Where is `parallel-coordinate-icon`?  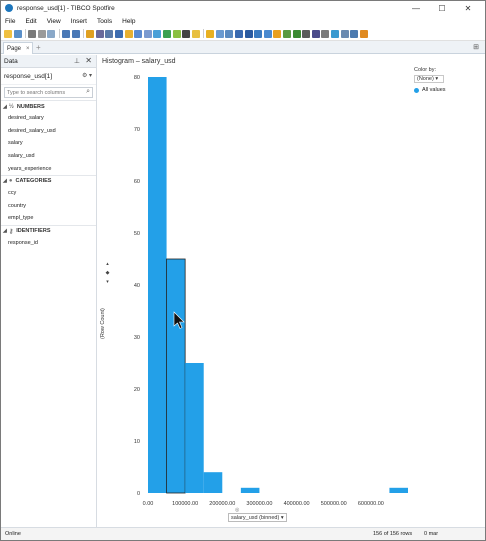
parallel-coordinate-icon is located at coordinates (325, 33).